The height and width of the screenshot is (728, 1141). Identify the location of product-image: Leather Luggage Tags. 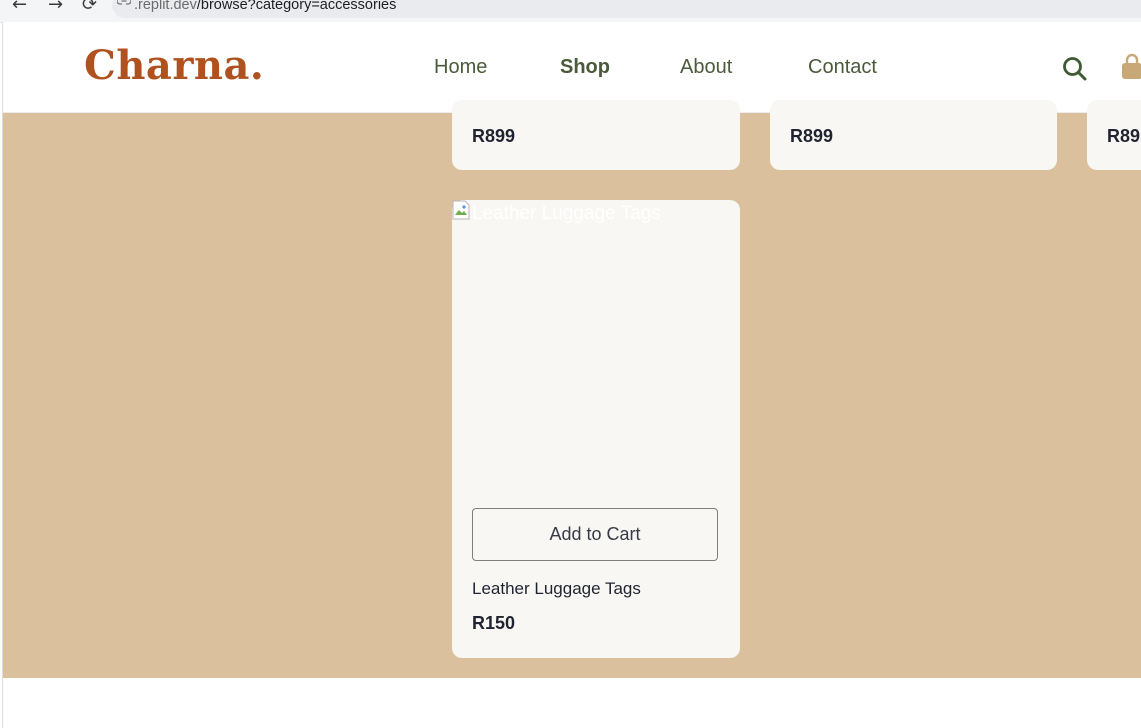
(596, 345).